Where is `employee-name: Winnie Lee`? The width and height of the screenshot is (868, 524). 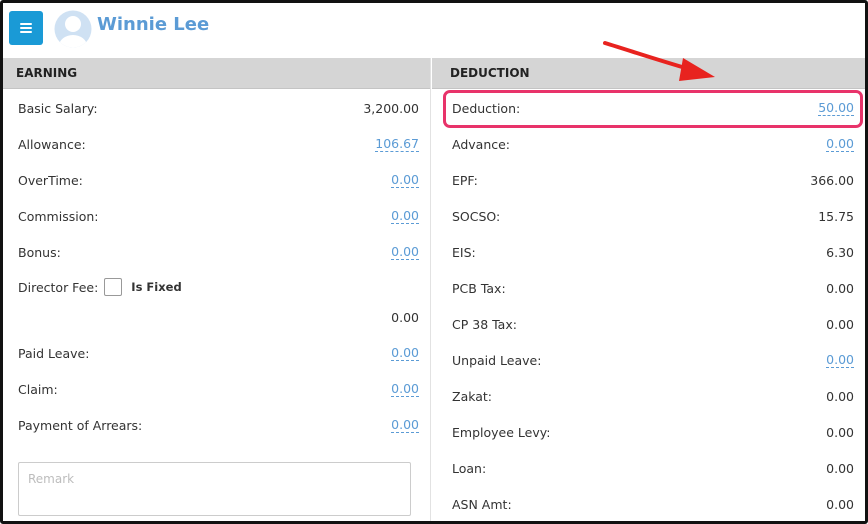 employee-name: Winnie Lee is located at coordinates (153, 24).